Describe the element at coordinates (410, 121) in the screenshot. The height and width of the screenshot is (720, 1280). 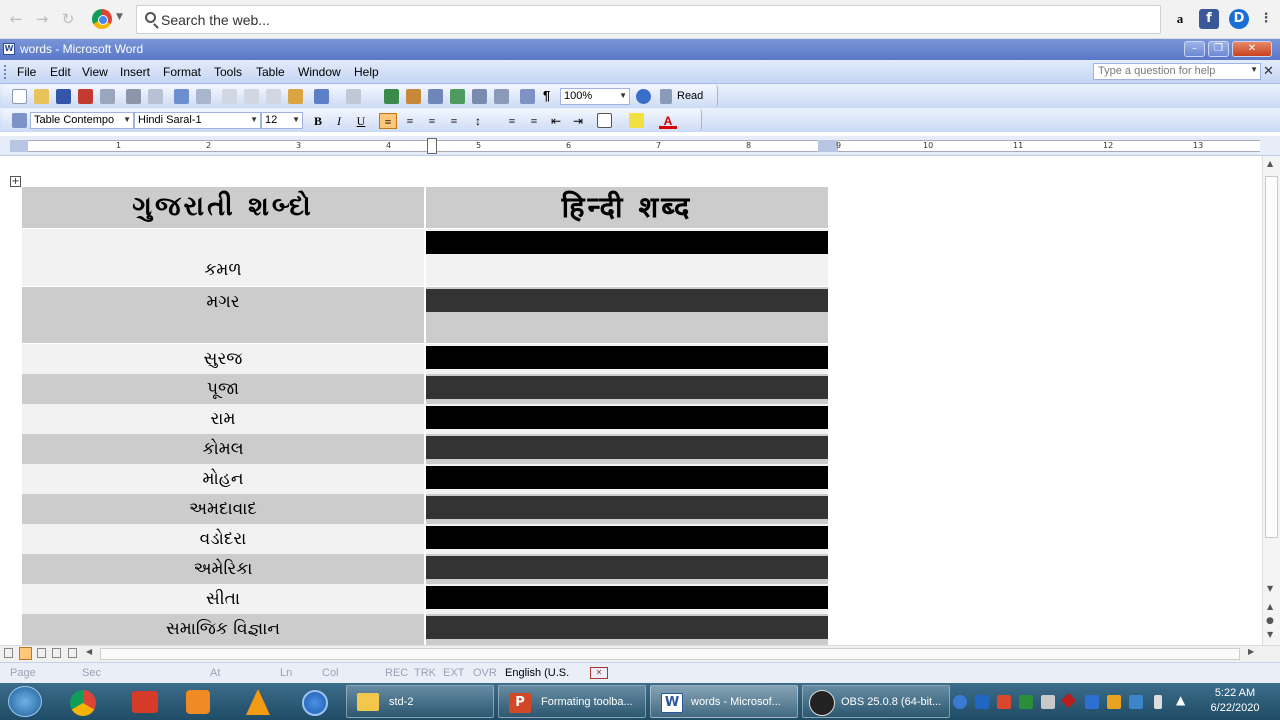
I see `align-center-button: ≡` at that location.